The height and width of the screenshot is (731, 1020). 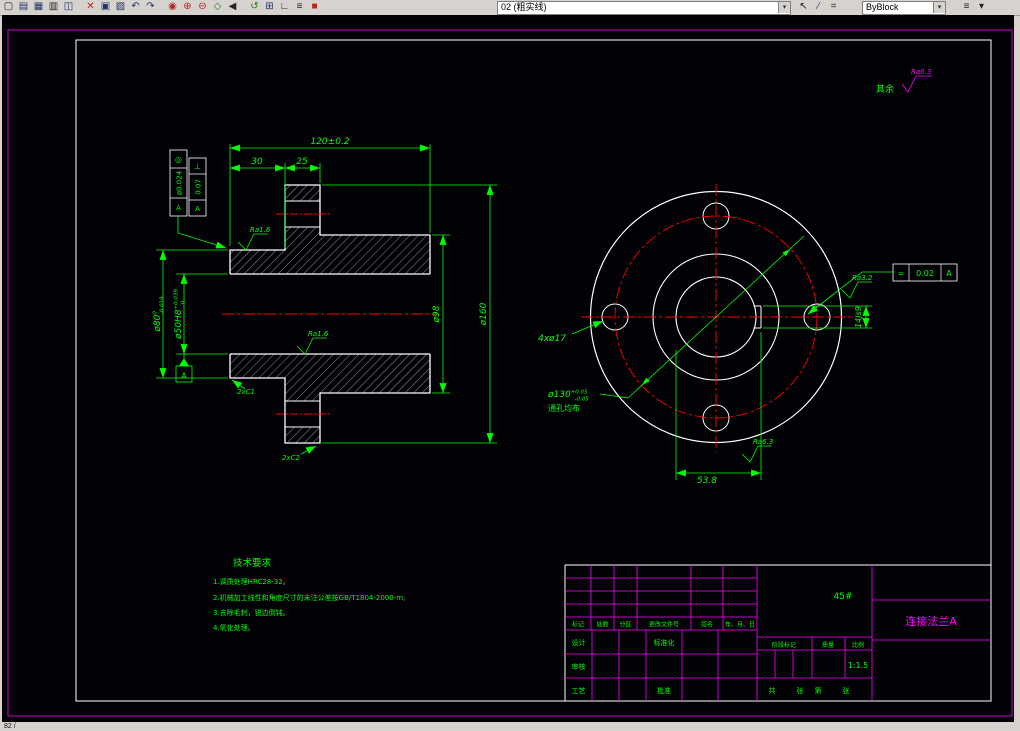 I want to click on general-note-label: 其余, so click(x=885, y=89).